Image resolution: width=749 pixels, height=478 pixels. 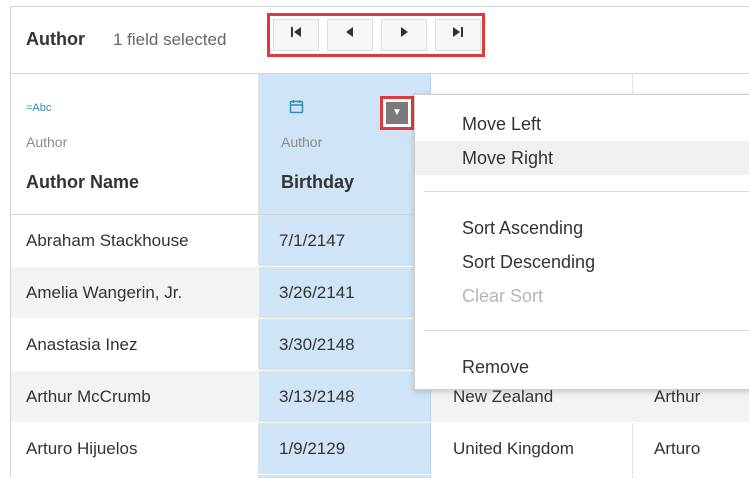 I want to click on table-title: Author, so click(x=55, y=39).